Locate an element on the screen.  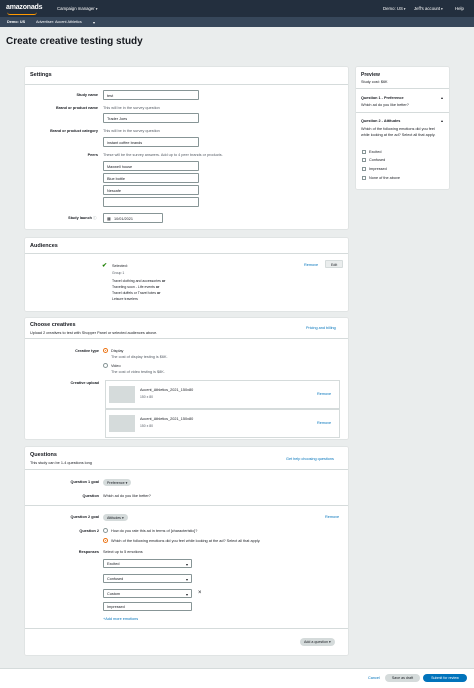
add-more-emotions-link: +Add more emotions is located at coordinates (120, 619).